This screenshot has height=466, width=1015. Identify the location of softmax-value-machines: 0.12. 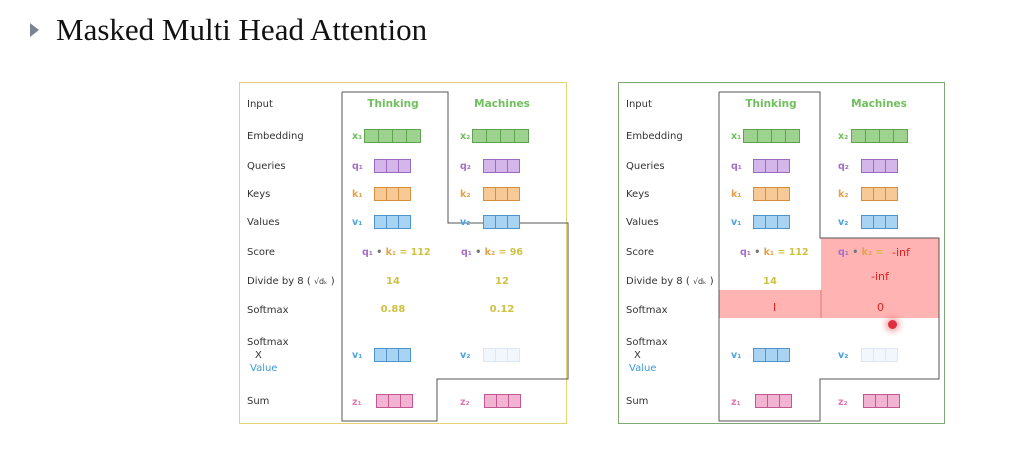
(502, 309).